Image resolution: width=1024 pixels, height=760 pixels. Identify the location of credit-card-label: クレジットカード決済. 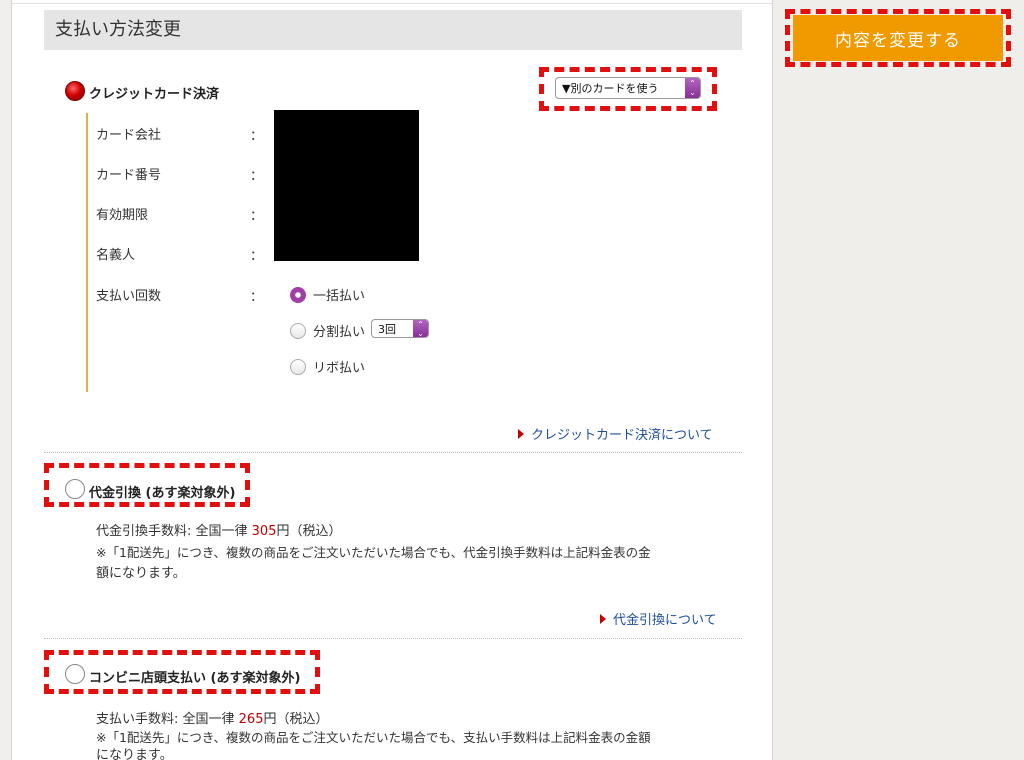
(154, 94).